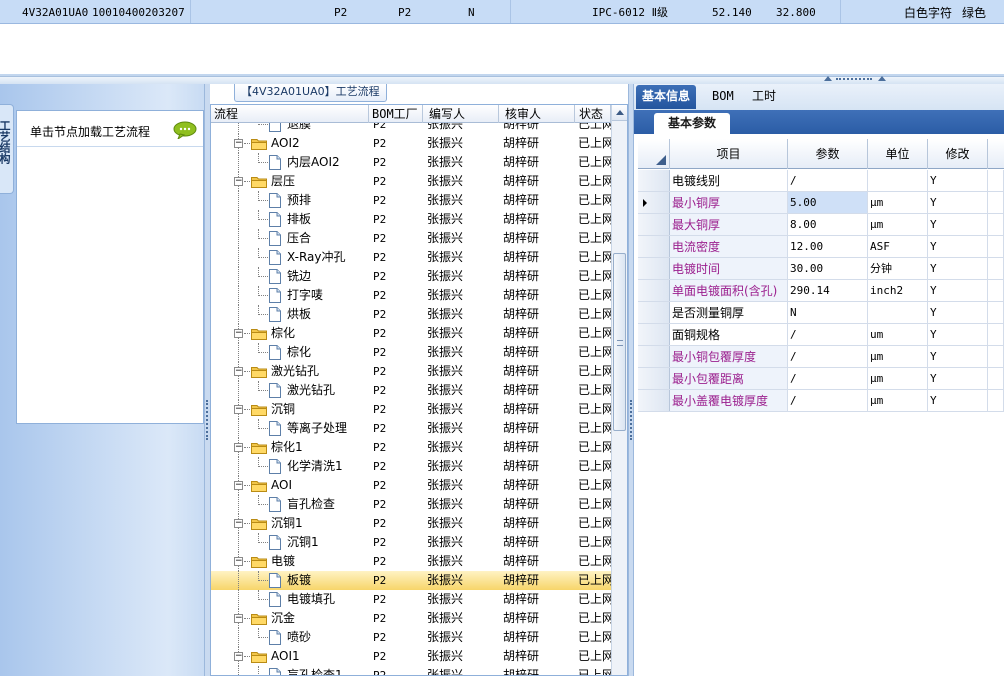 Image resolution: width=1004 pixels, height=676 pixels. Describe the element at coordinates (411, 447) in the screenshot. I see `tree-folder-row: − 棕化1 P2 张振兴 胡梓研 已上网` at that location.